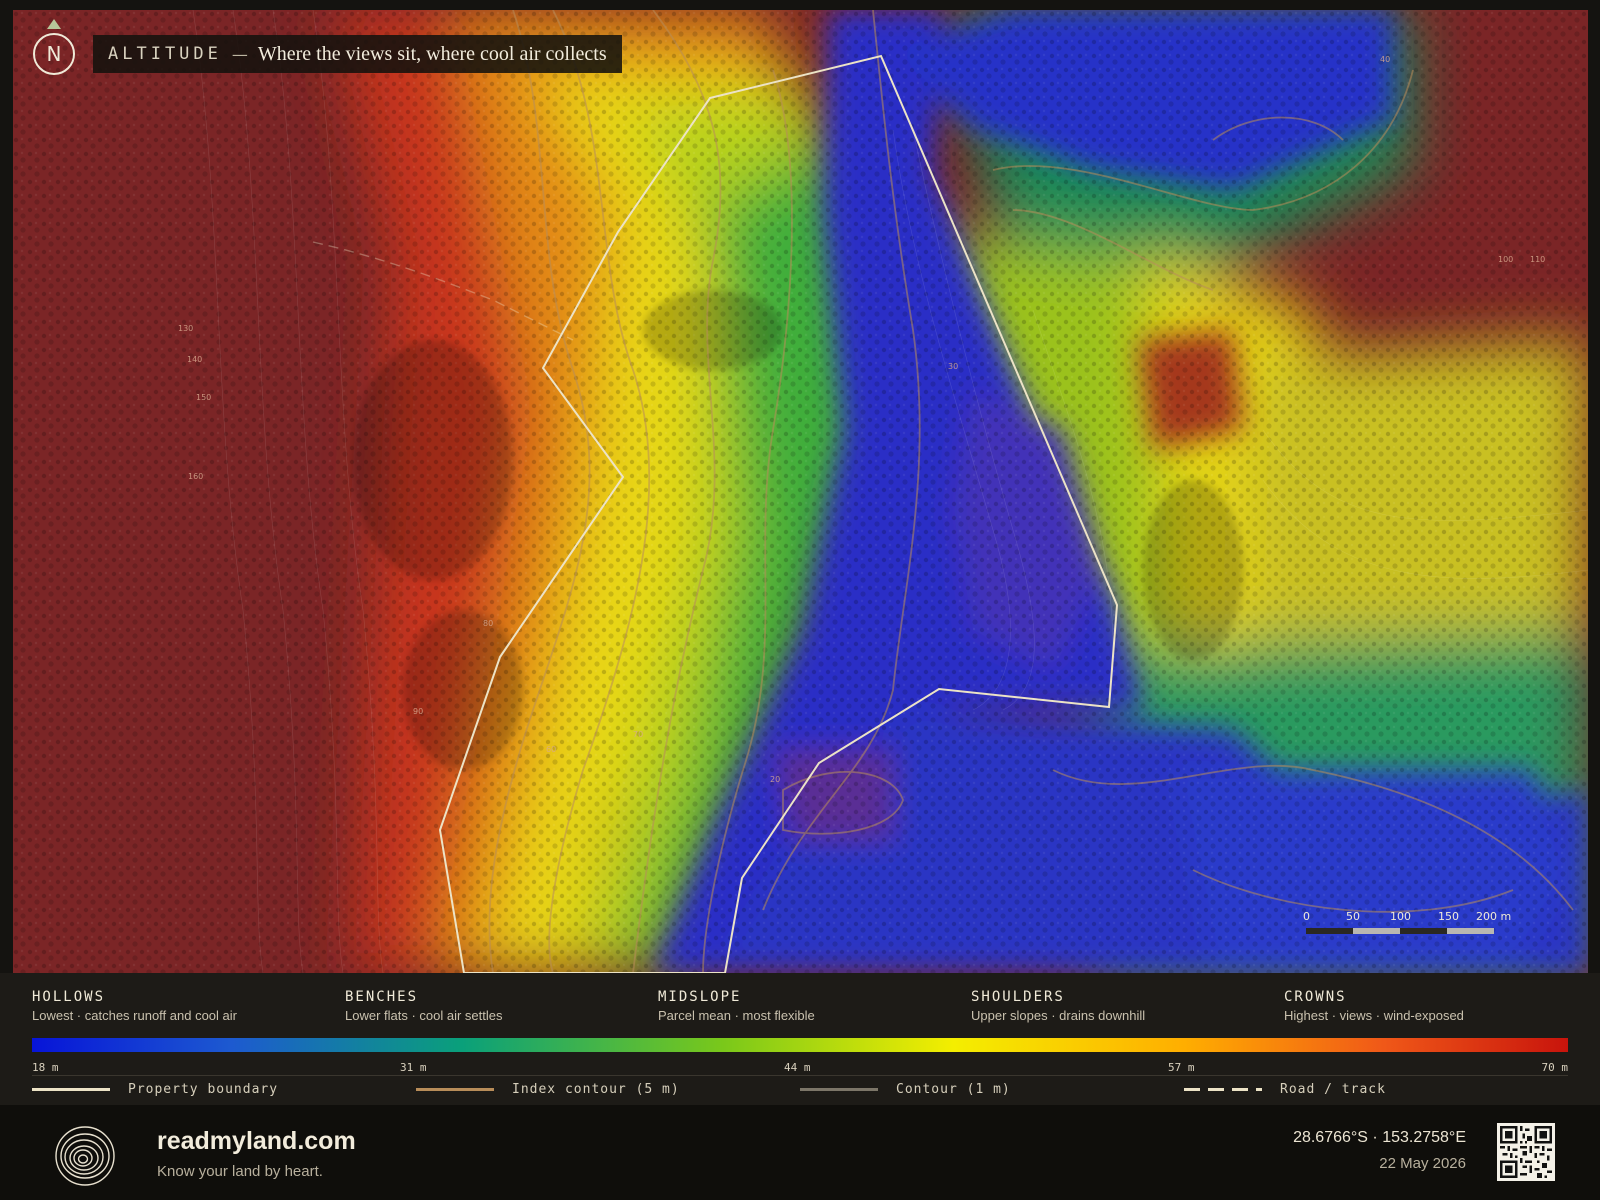  What do you see at coordinates (1181, 1067) in the screenshot?
I see `ramp-tick: 57 m` at bounding box center [1181, 1067].